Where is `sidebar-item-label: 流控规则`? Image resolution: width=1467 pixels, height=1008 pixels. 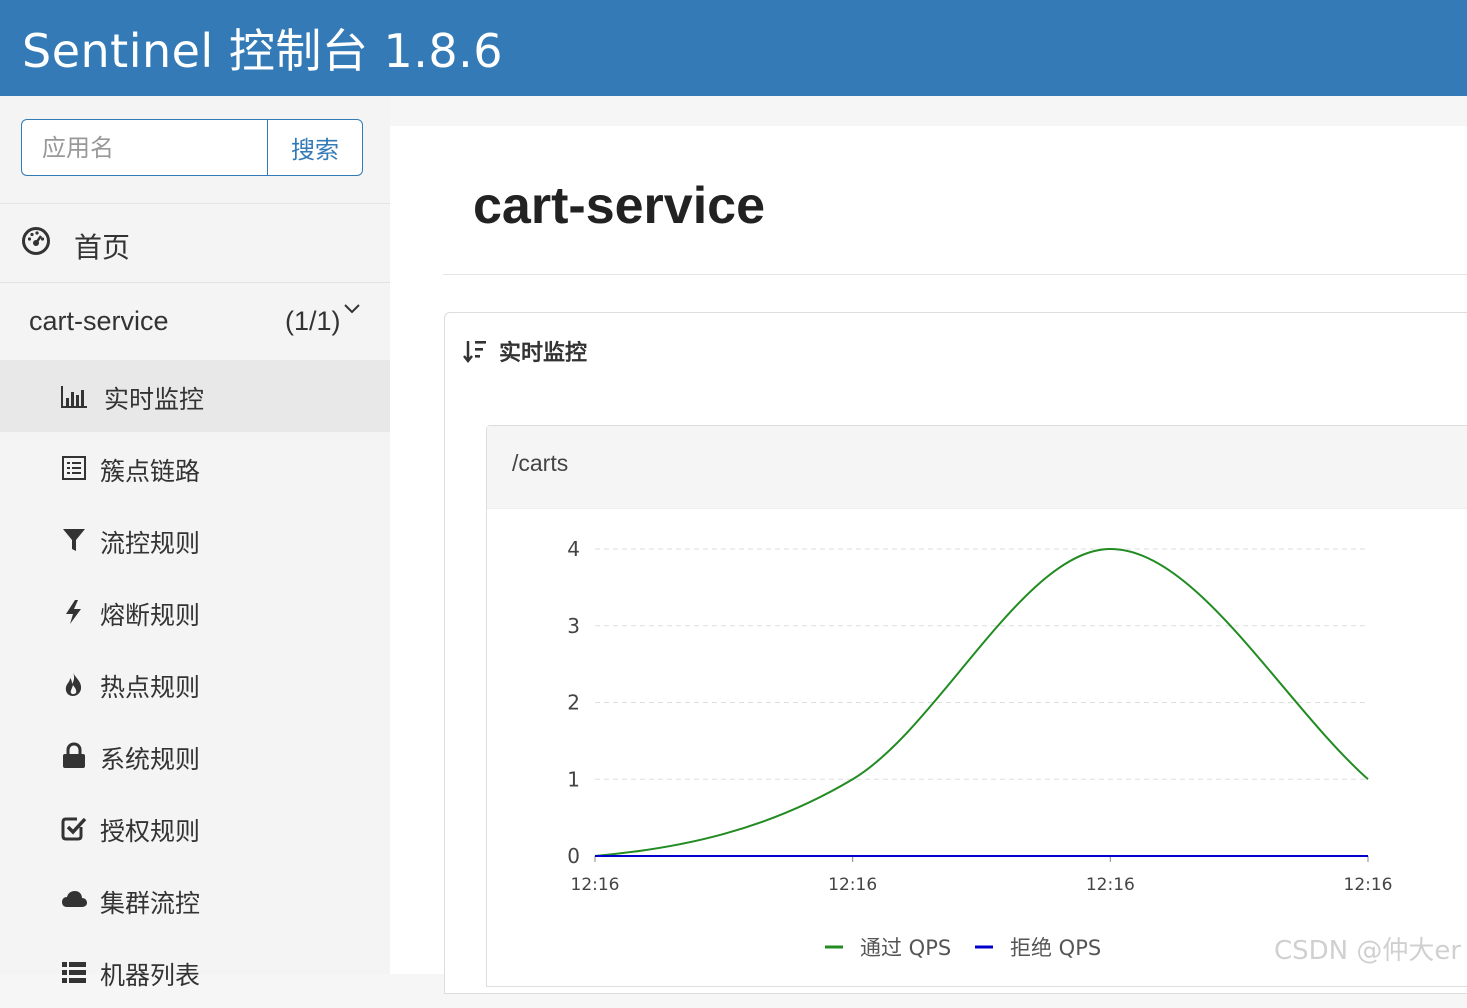 sidebar-item-label: 流控规则 is located at coordinates (150, 543).